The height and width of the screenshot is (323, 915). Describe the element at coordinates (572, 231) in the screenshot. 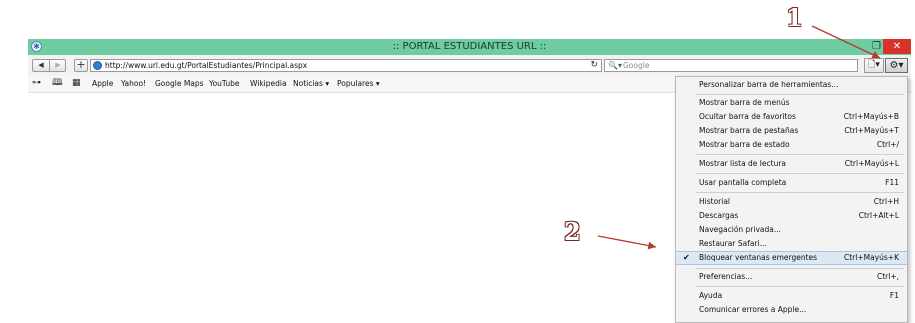

I see `annotation-step-2: 2` at that location.